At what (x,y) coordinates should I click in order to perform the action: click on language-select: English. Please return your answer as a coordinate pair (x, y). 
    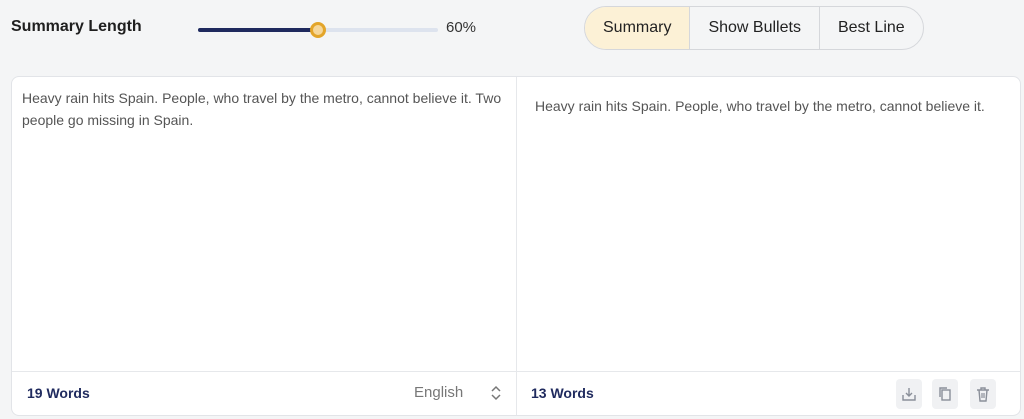
    Looking at the image, I should click on (438, 392).